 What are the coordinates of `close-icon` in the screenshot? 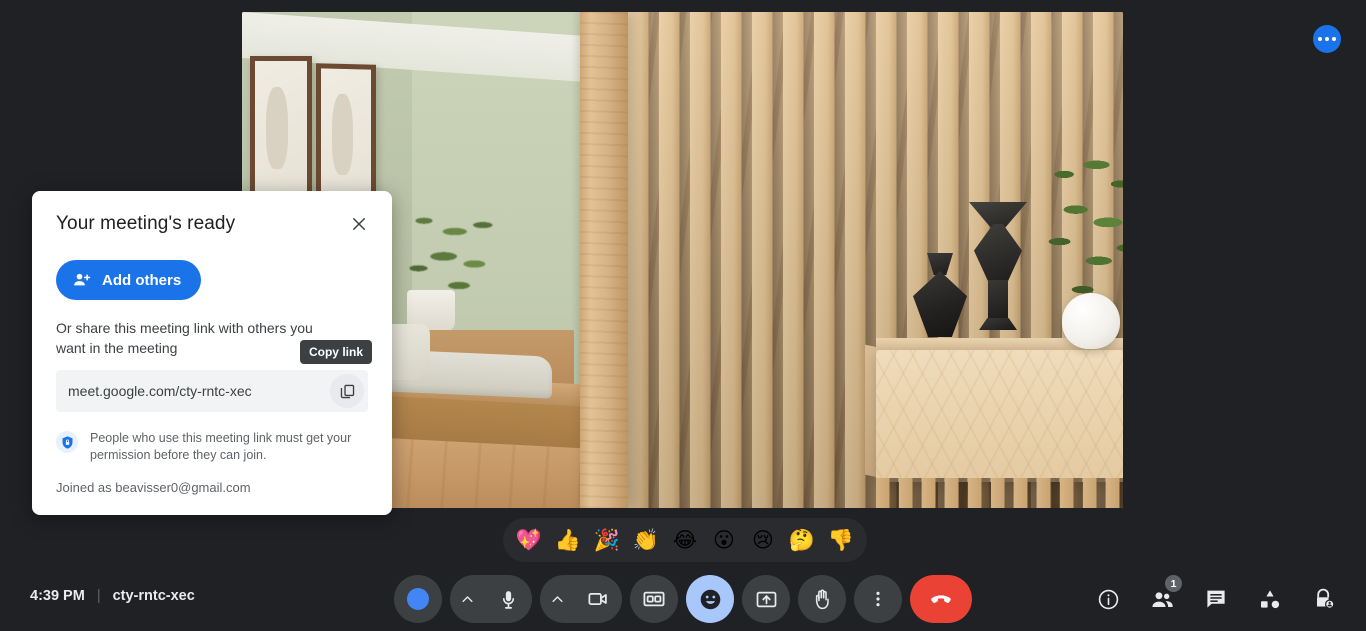 It's located at (359, 224).